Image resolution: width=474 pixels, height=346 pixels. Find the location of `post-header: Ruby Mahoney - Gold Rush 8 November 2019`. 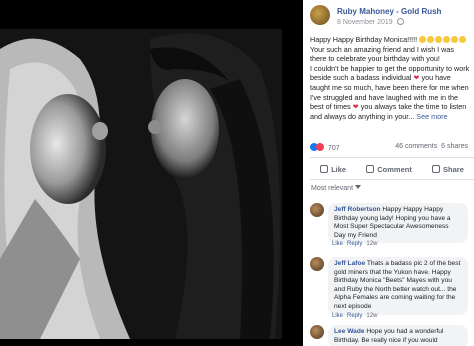

post-header: Ruby Mahoney - Gold Rush 8 November 2019 is located at coordinates (392, 17).